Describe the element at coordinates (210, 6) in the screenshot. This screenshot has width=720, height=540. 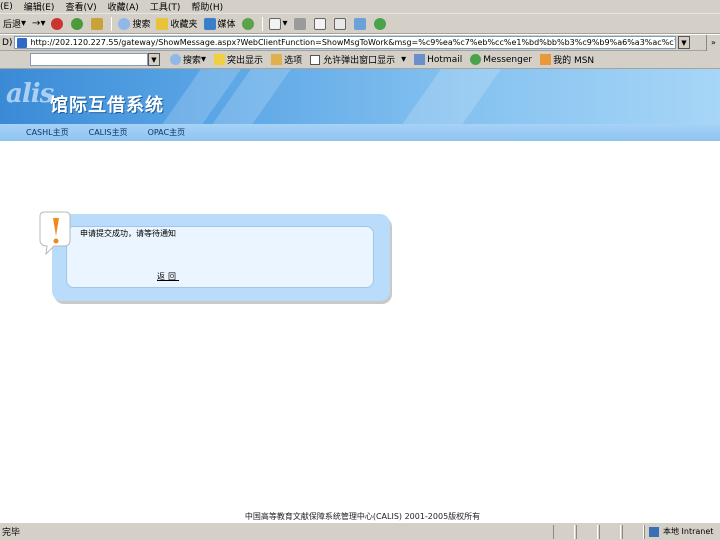
I see `menu-help: 帮助(H)` at that location.